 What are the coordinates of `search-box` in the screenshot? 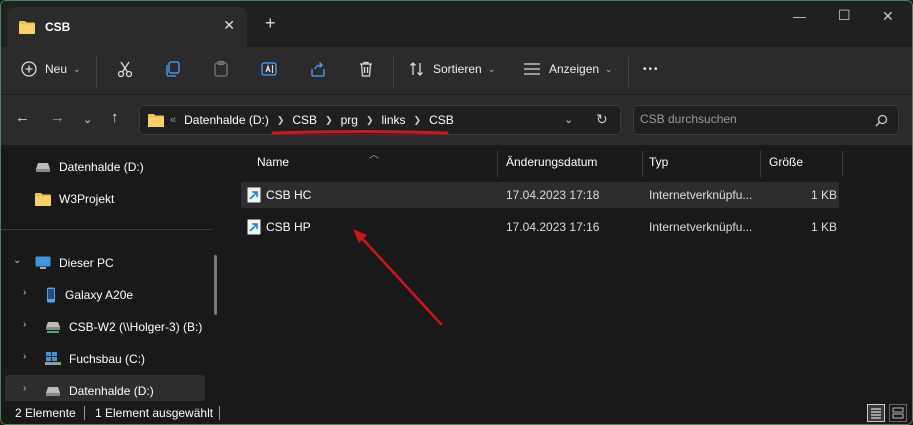 It's located at (766, 120).